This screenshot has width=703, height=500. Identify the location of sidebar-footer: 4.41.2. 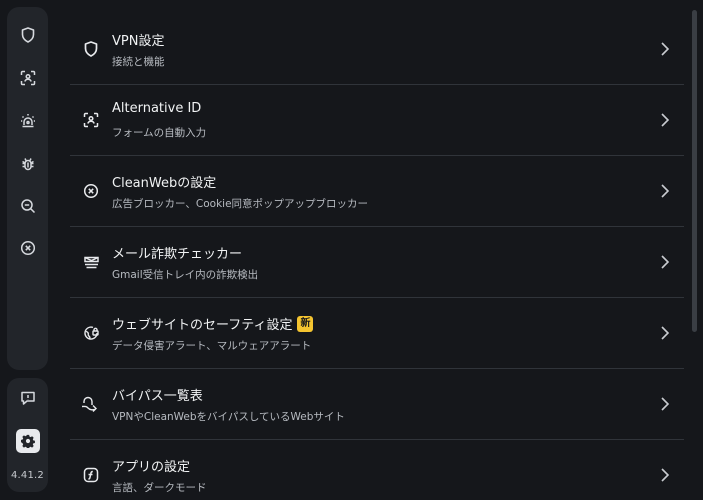
(27, 435).